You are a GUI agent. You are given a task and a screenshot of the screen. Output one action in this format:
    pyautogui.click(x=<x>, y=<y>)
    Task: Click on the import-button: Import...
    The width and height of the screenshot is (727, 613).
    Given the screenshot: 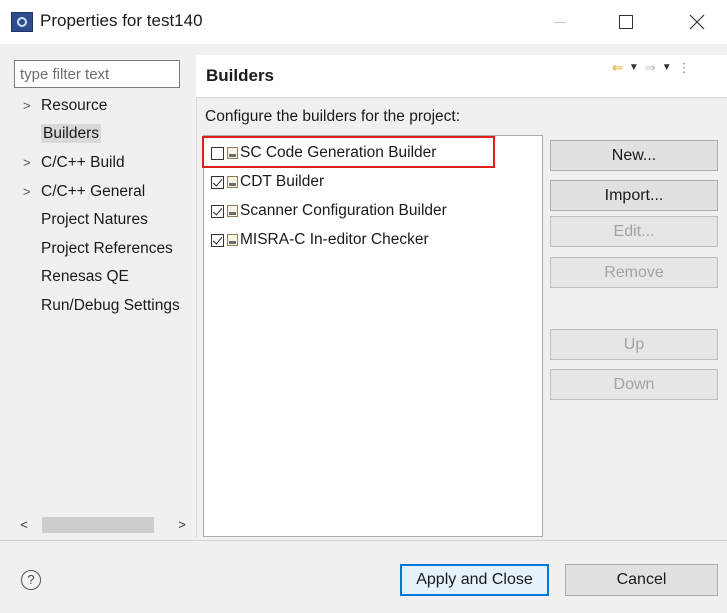 What is the action you would take?
    pyautogui.click(x=634, y=195)
    